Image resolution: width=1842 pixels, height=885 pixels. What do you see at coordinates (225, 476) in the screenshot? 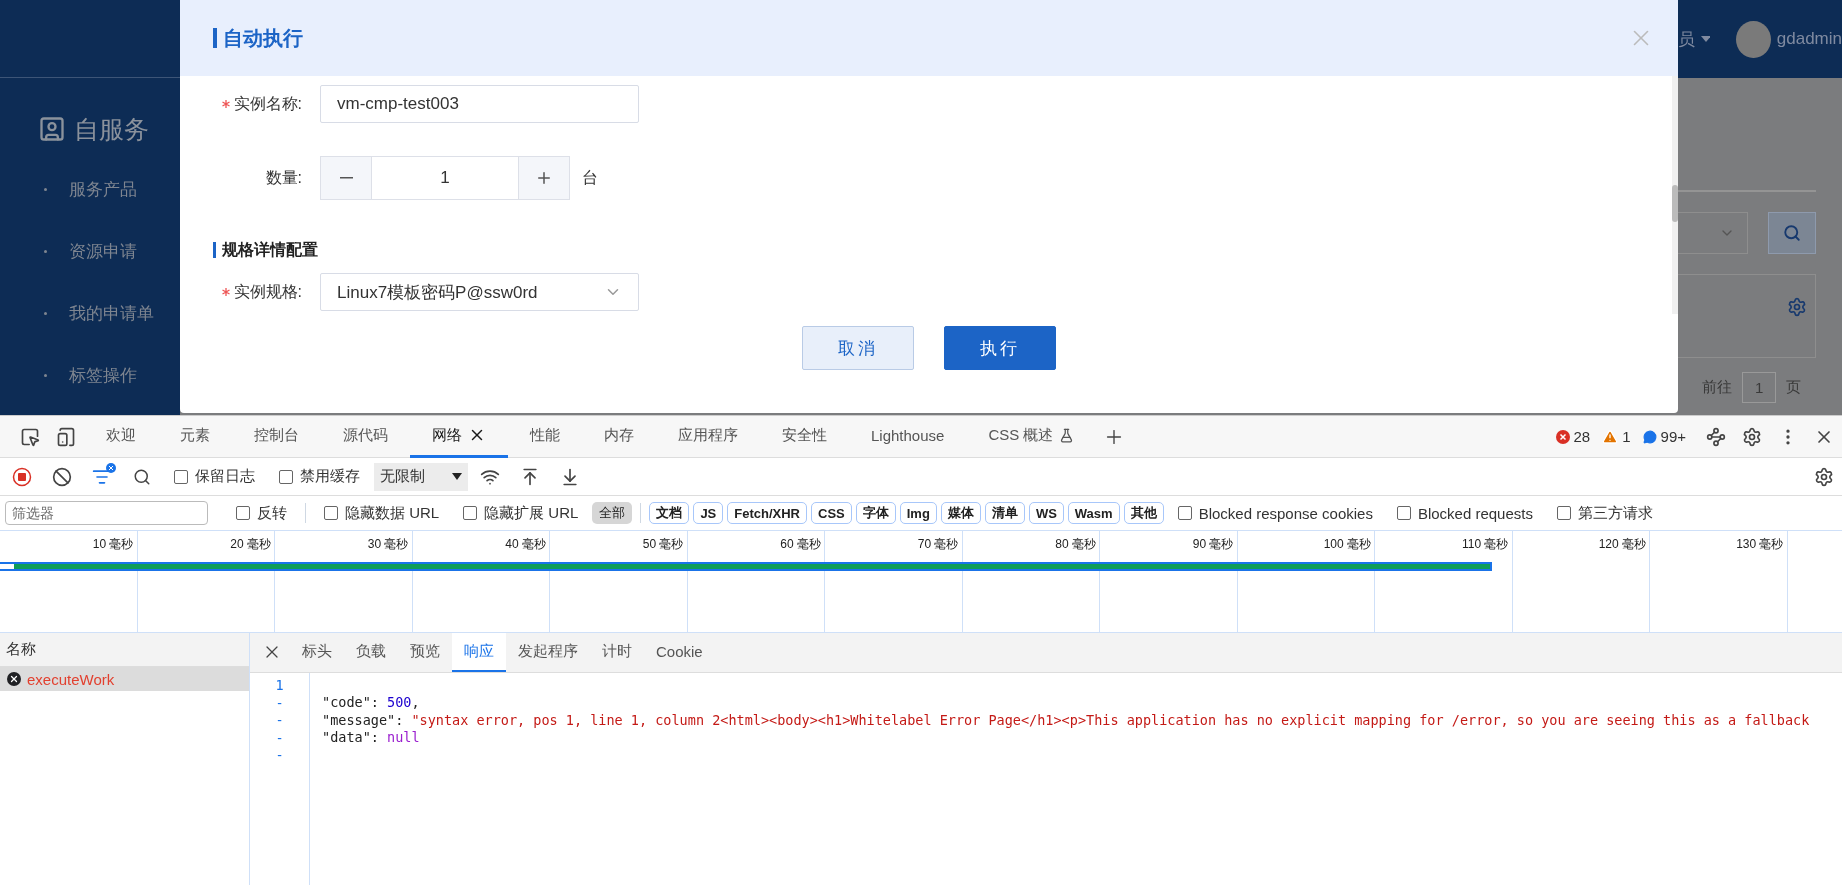
I see `checkbox-label: 保留日志` at bounding box center [225, 476].